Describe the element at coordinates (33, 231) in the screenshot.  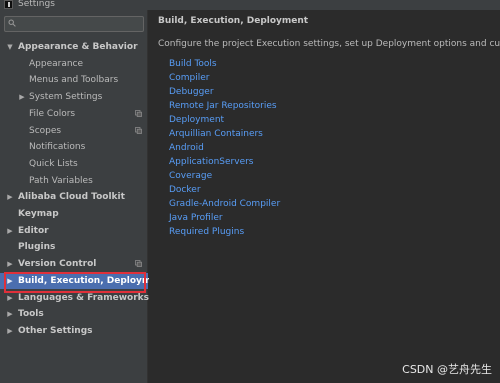
I see `tree-item-label: Editor` at that location.